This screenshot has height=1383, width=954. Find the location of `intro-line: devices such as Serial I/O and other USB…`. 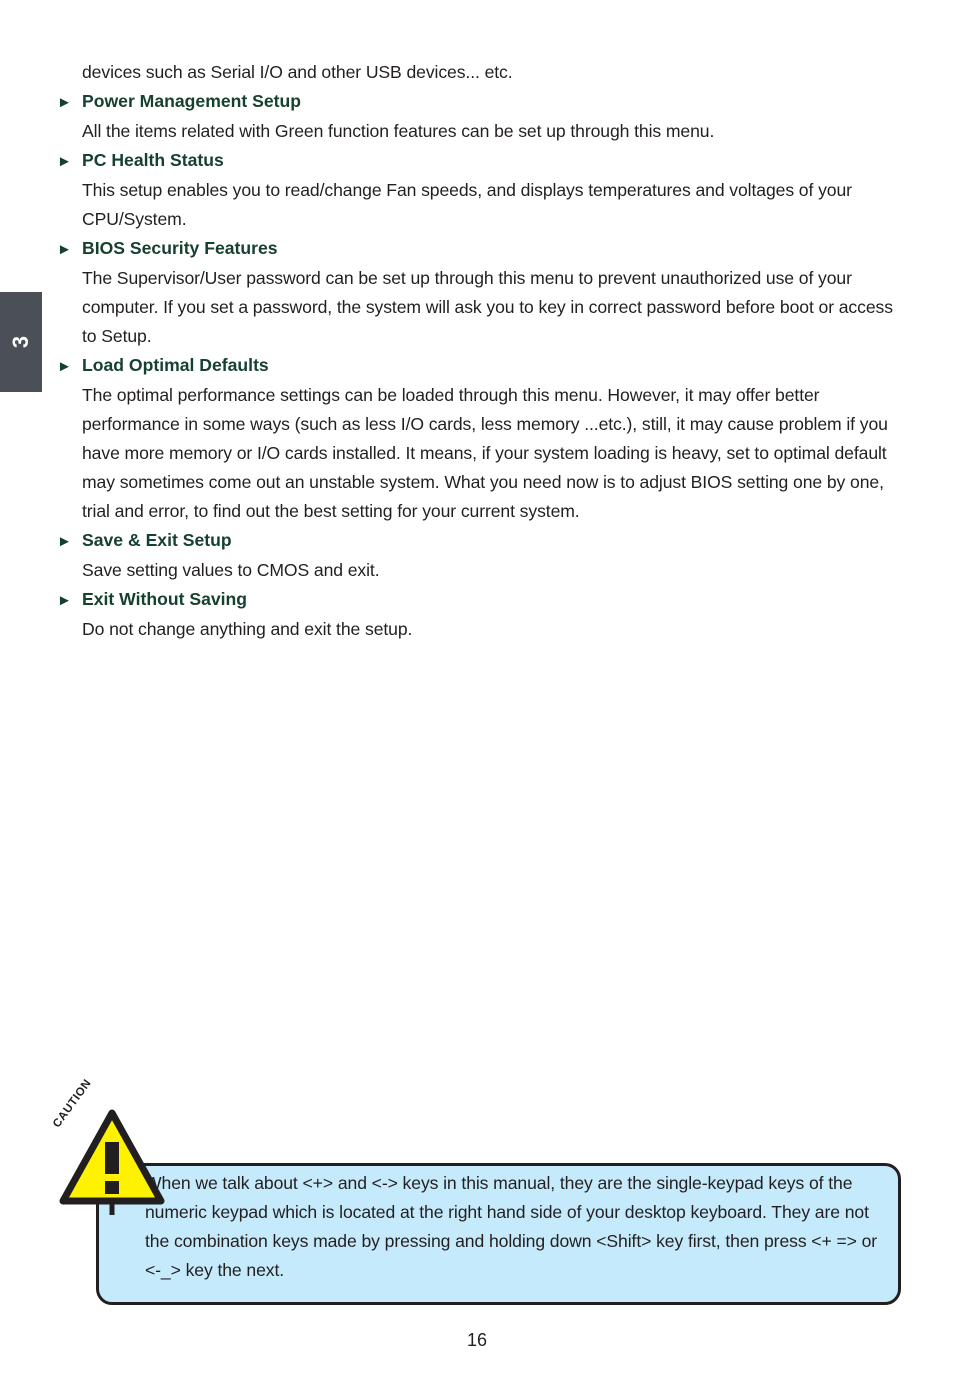

intro-line: devices such as Serial I/O and other USB… is located at coordinates (297, 72).